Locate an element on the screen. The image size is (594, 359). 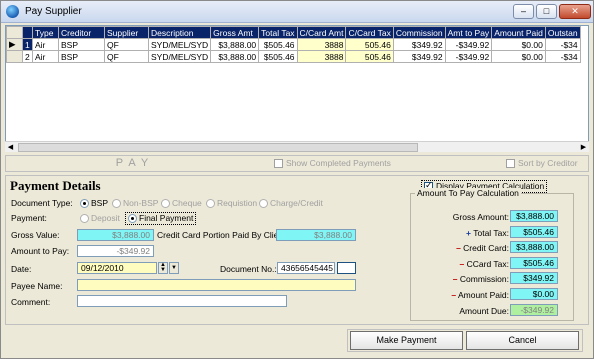
col-header-amttopay: Amt to Pay is located at coordinates (468, 32).